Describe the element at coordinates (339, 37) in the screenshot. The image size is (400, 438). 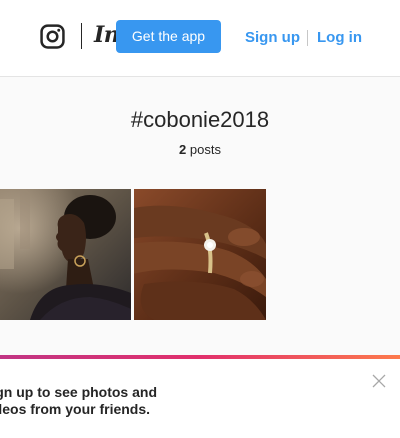
I see `log-in-link: Log in` at that location.